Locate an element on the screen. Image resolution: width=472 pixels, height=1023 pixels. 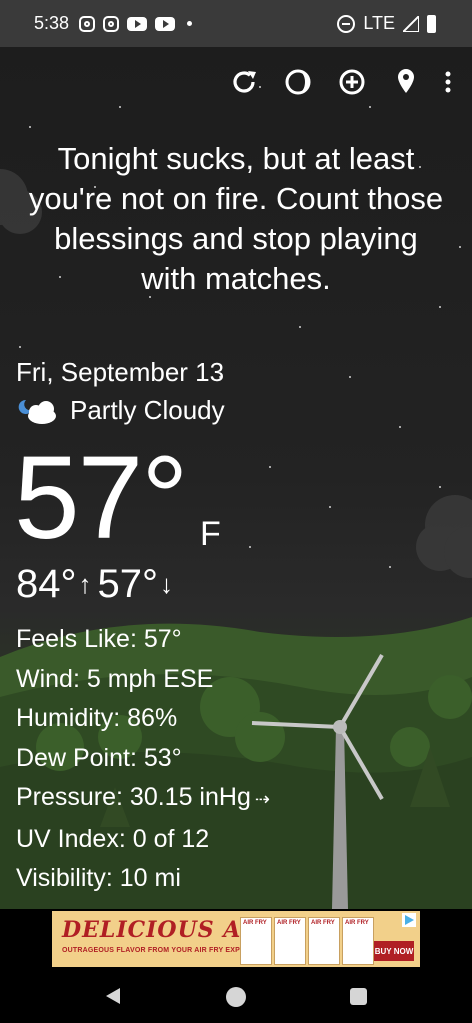
dew-point: Dew Point: 53° is located at coordinates (99, 757).